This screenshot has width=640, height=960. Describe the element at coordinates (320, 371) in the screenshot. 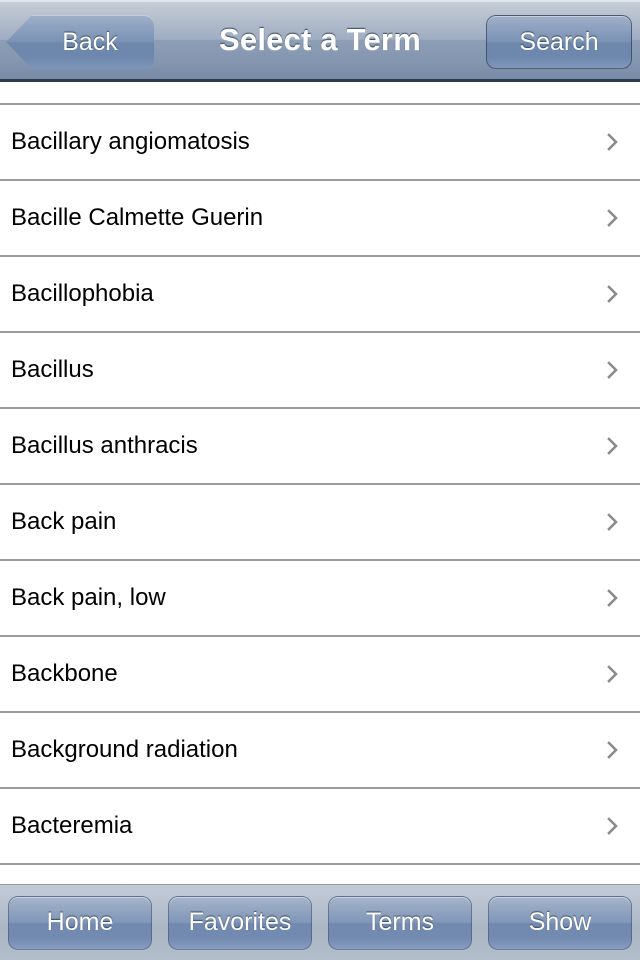

I see `list-item: Bacillus` at that location.